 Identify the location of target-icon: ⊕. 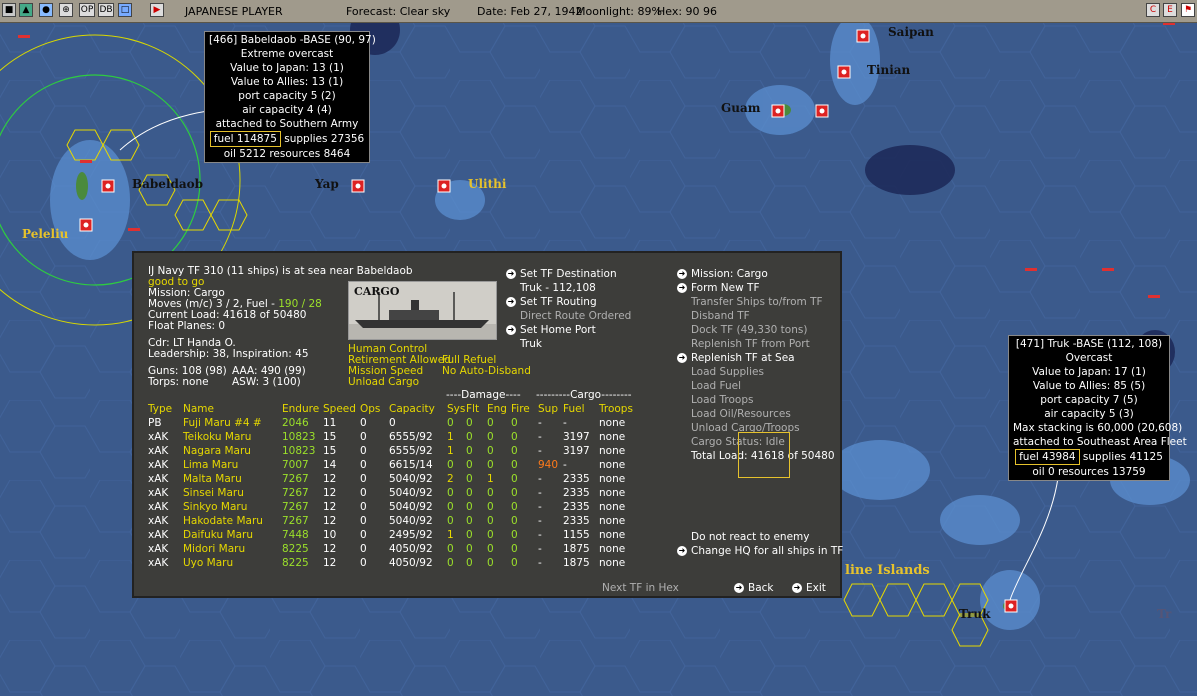
(66, 10).